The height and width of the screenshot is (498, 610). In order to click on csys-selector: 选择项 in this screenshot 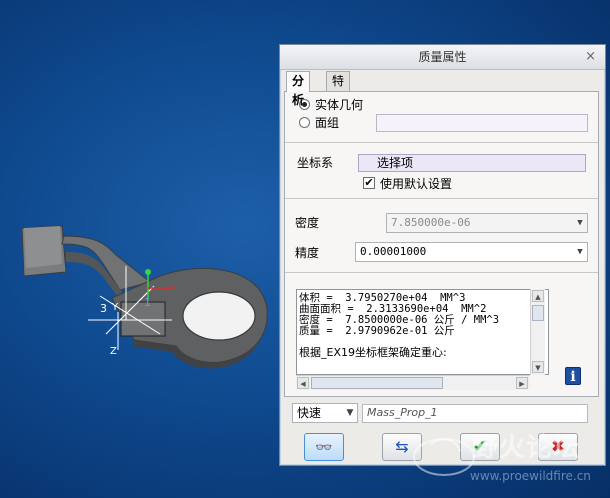, I will do `click(472, 163)`.